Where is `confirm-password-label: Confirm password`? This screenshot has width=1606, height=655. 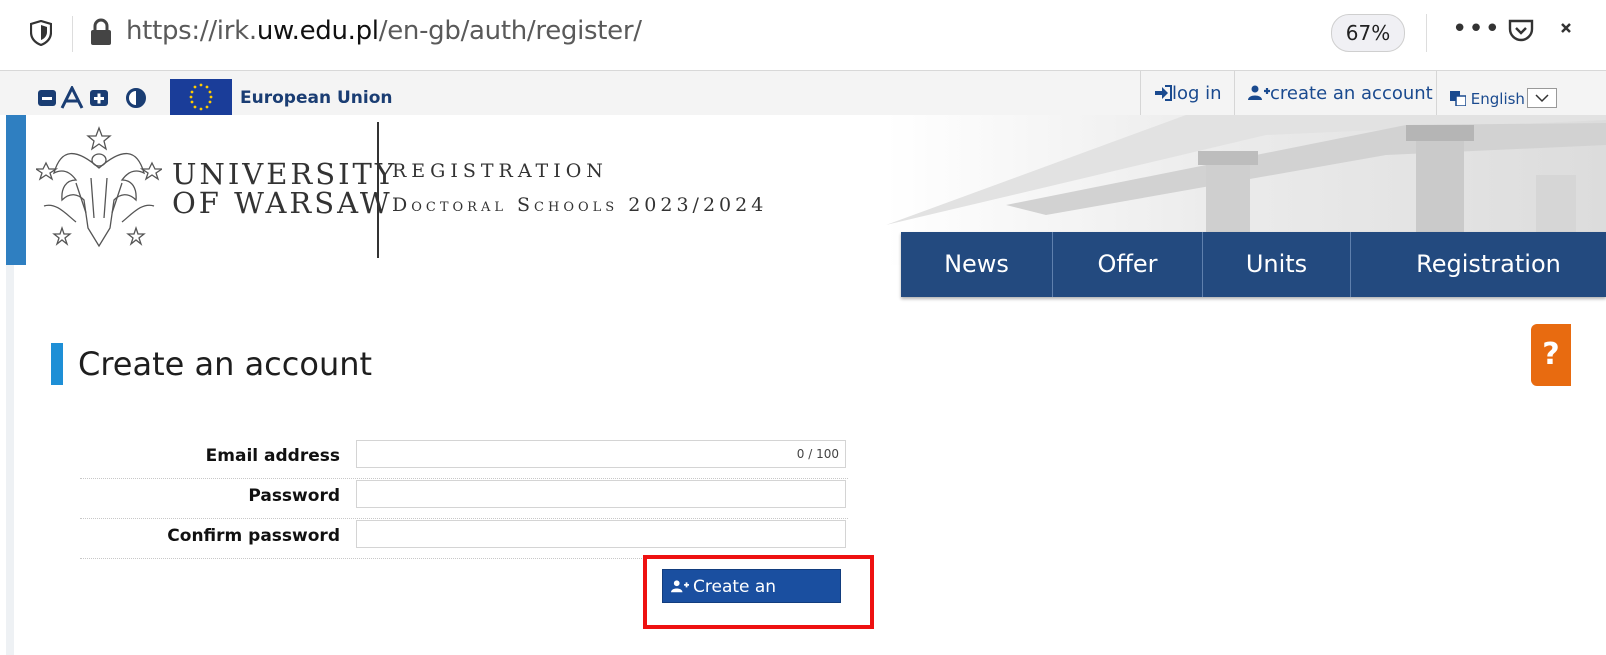
confirm-password-label: Confirm password is located at coordinates (253, 536).